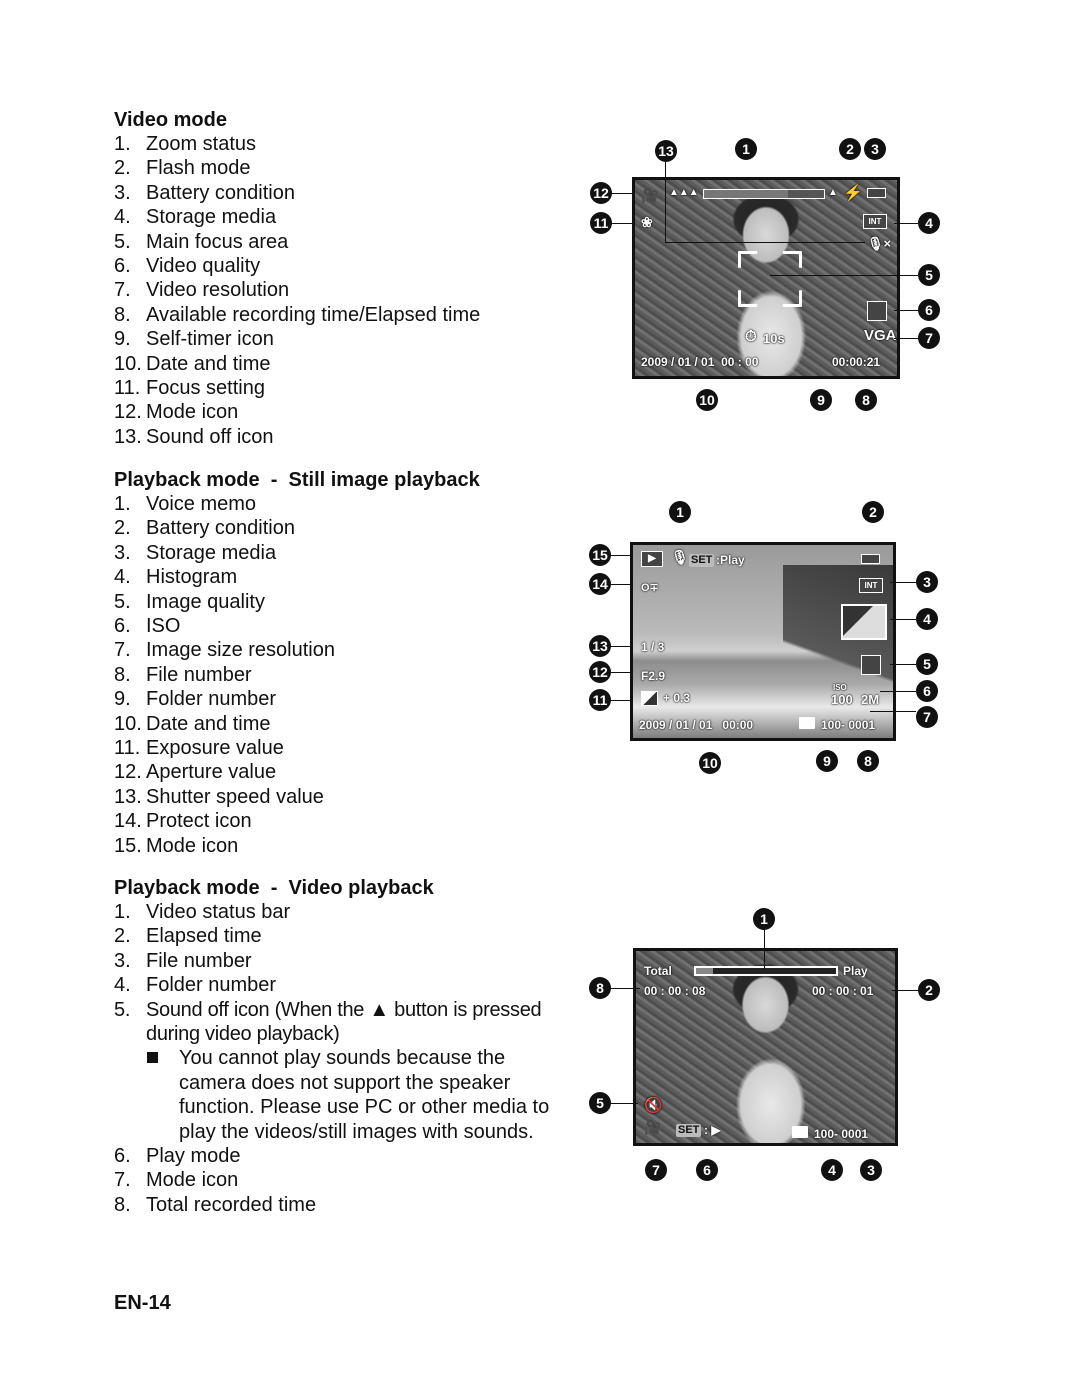  I want to click on date-time: 2009 / 01 / 01 00:00, so click(696, 725).